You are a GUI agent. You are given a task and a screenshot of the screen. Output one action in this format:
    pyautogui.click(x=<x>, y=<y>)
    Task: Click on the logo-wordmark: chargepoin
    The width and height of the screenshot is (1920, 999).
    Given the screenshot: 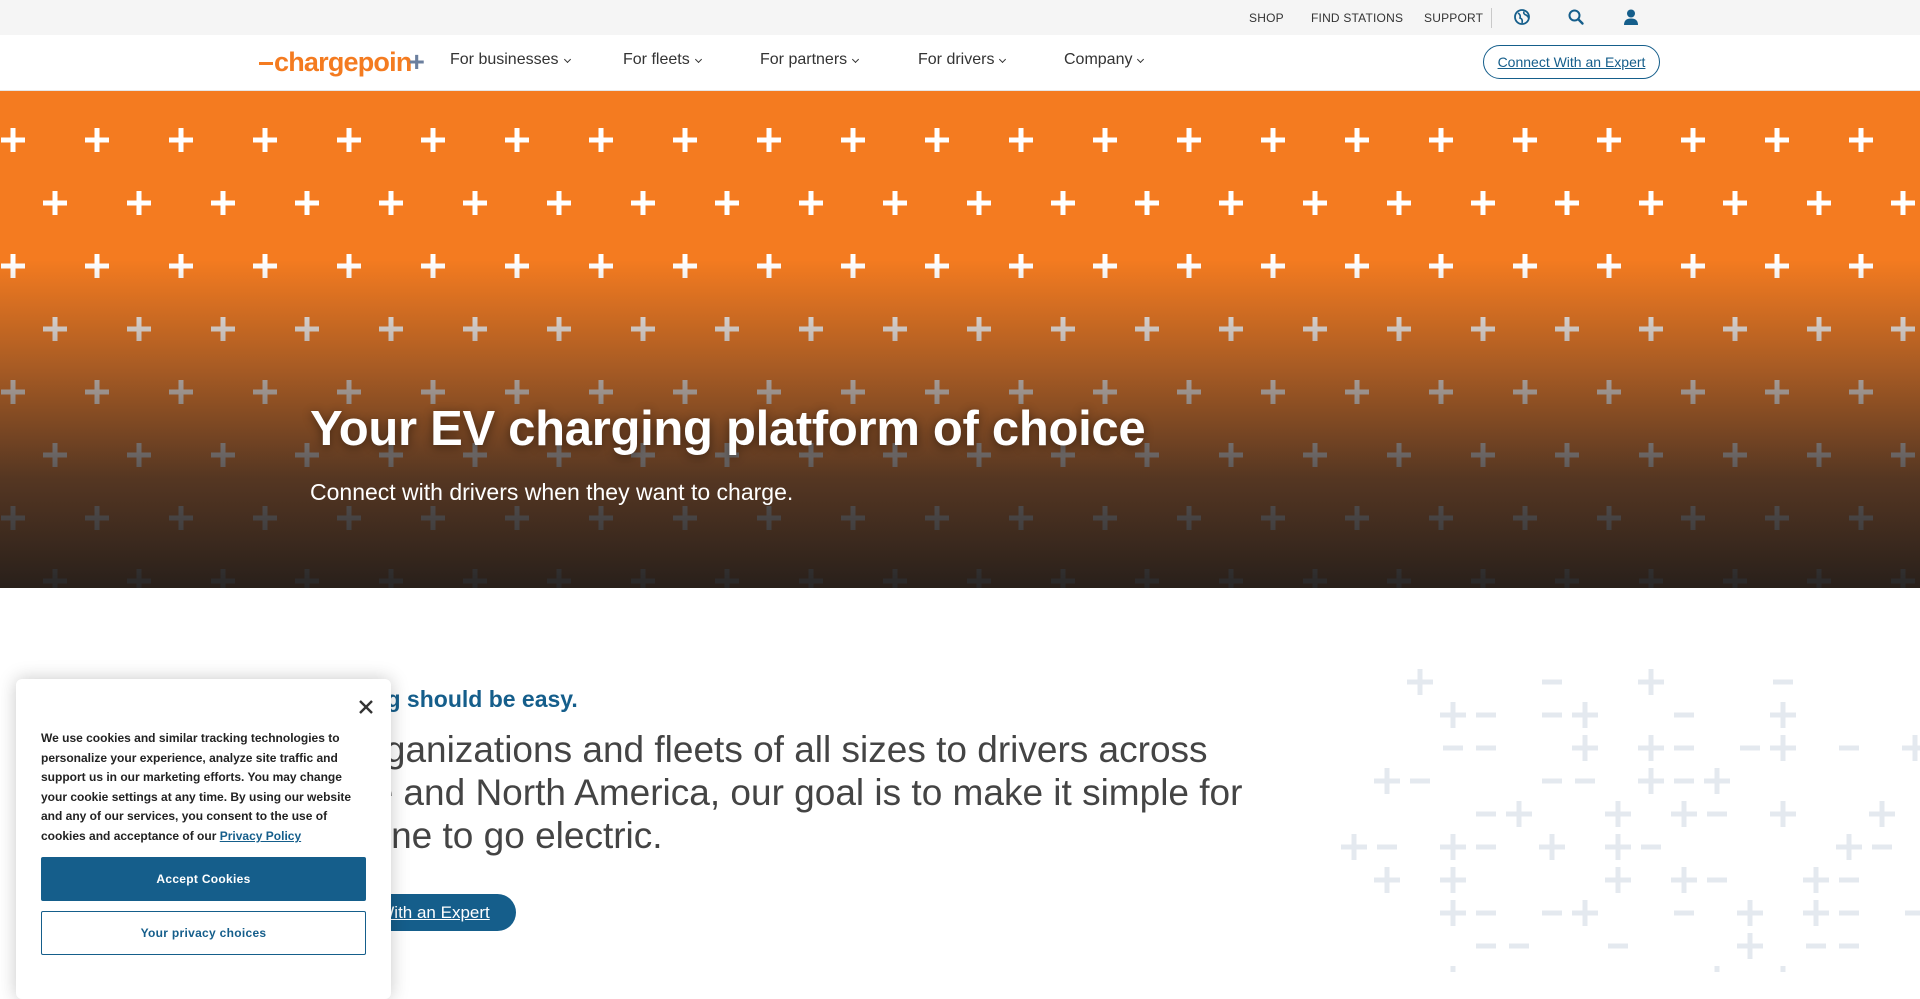 What is the action you would take?
    pyautogui.click(x=343, y=61)
    